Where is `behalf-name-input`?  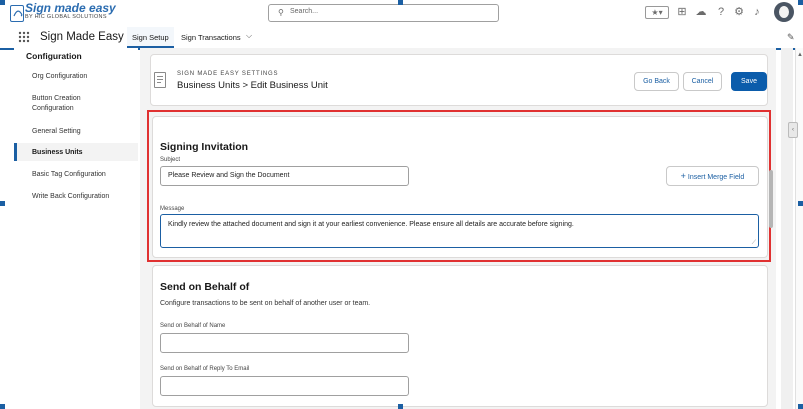 behalf-name-input is located at coordinates (284, 343).